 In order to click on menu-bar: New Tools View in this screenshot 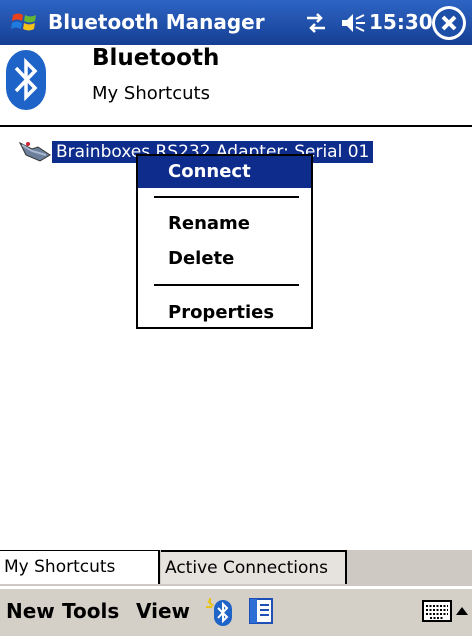, I will do `click(236, 612)`.